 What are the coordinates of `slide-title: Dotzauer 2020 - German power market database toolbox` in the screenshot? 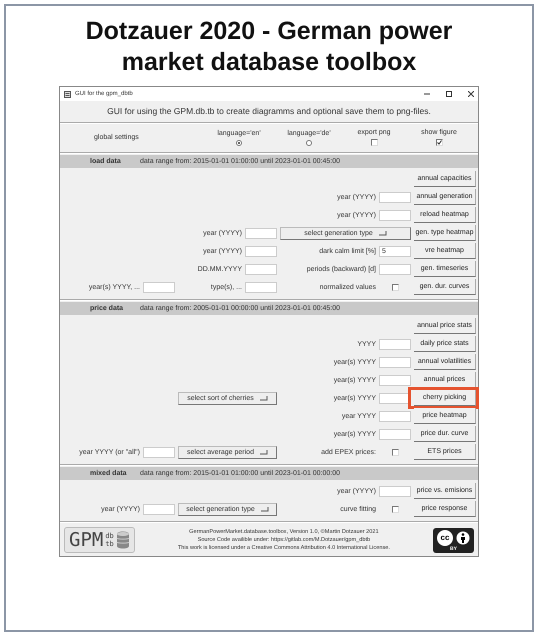 It's located at (269, 47).